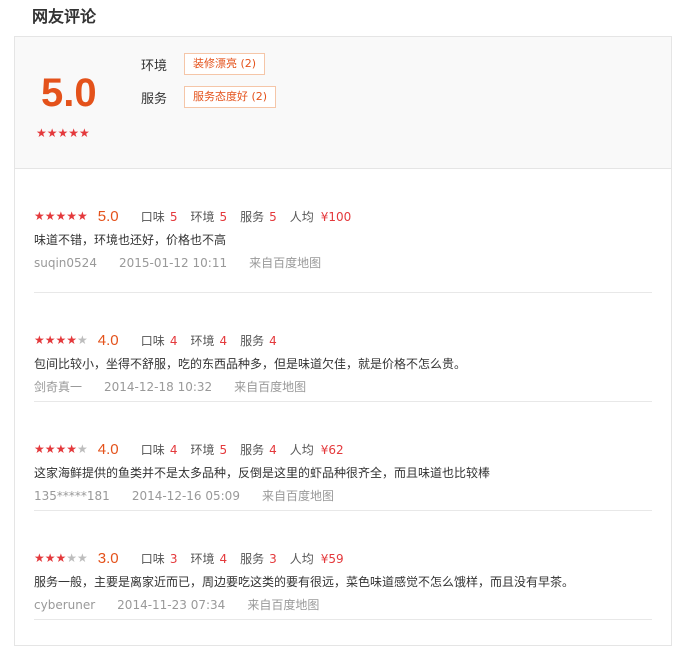 This screenshot has height=646, width=688. What do you see at coordinates (336, 216) in the screenshot?
I see `avg-value: ¥100` at bounding box center [336, 216].